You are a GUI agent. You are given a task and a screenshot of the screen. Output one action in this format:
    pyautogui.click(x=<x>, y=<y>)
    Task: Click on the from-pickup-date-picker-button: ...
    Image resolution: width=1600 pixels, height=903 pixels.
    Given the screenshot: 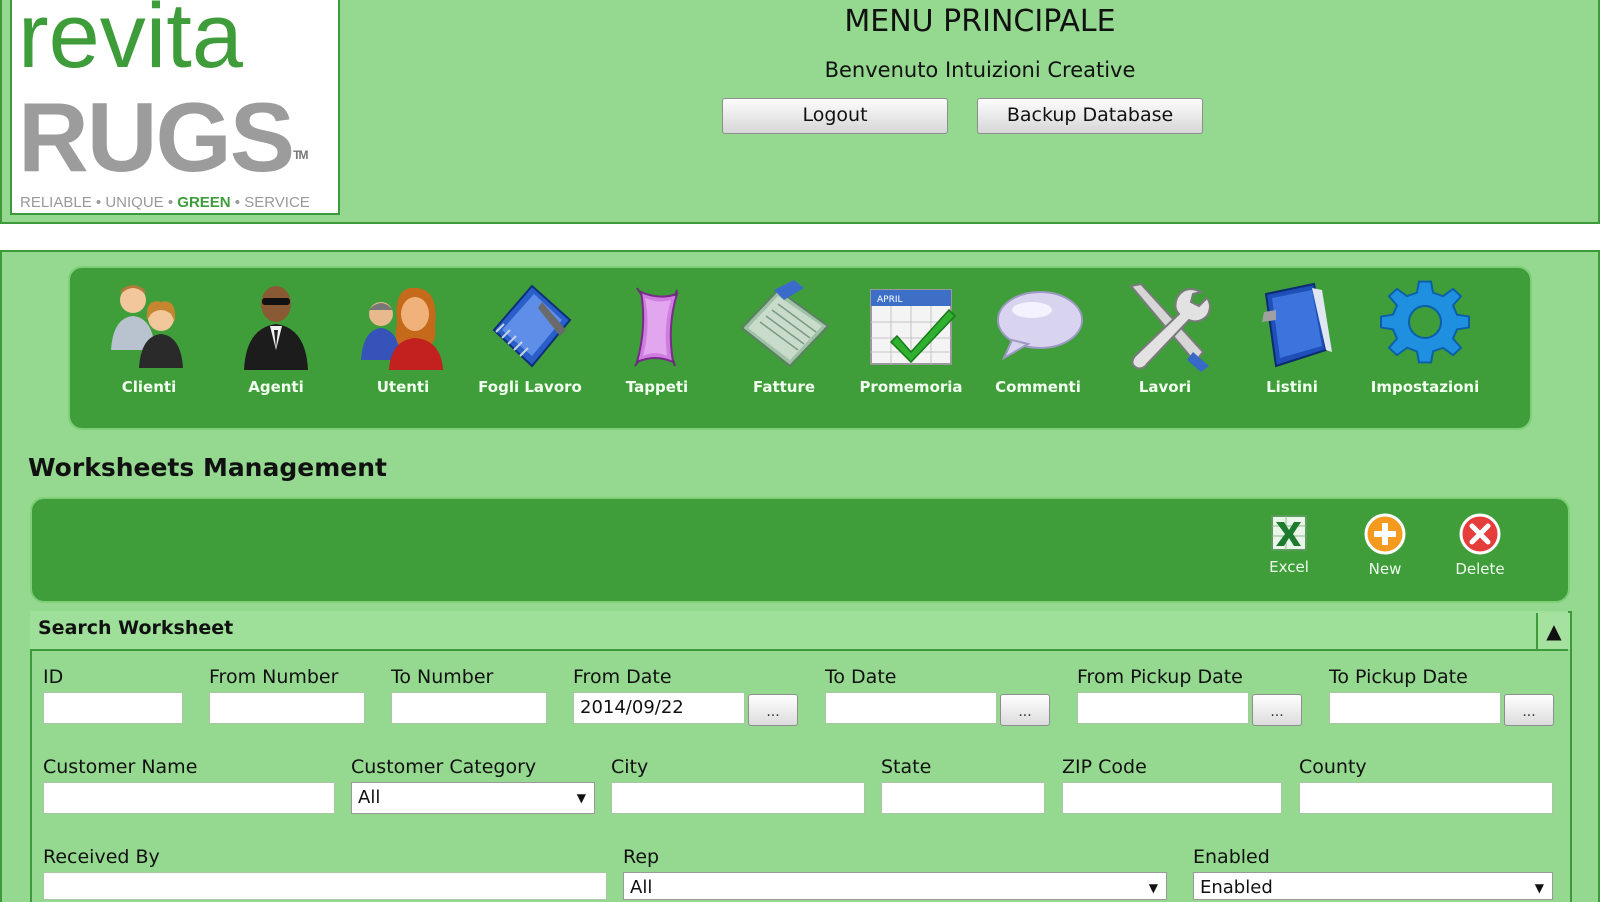 What is the action you would take?
    pyautogui.click(x=1277, y=710)
    